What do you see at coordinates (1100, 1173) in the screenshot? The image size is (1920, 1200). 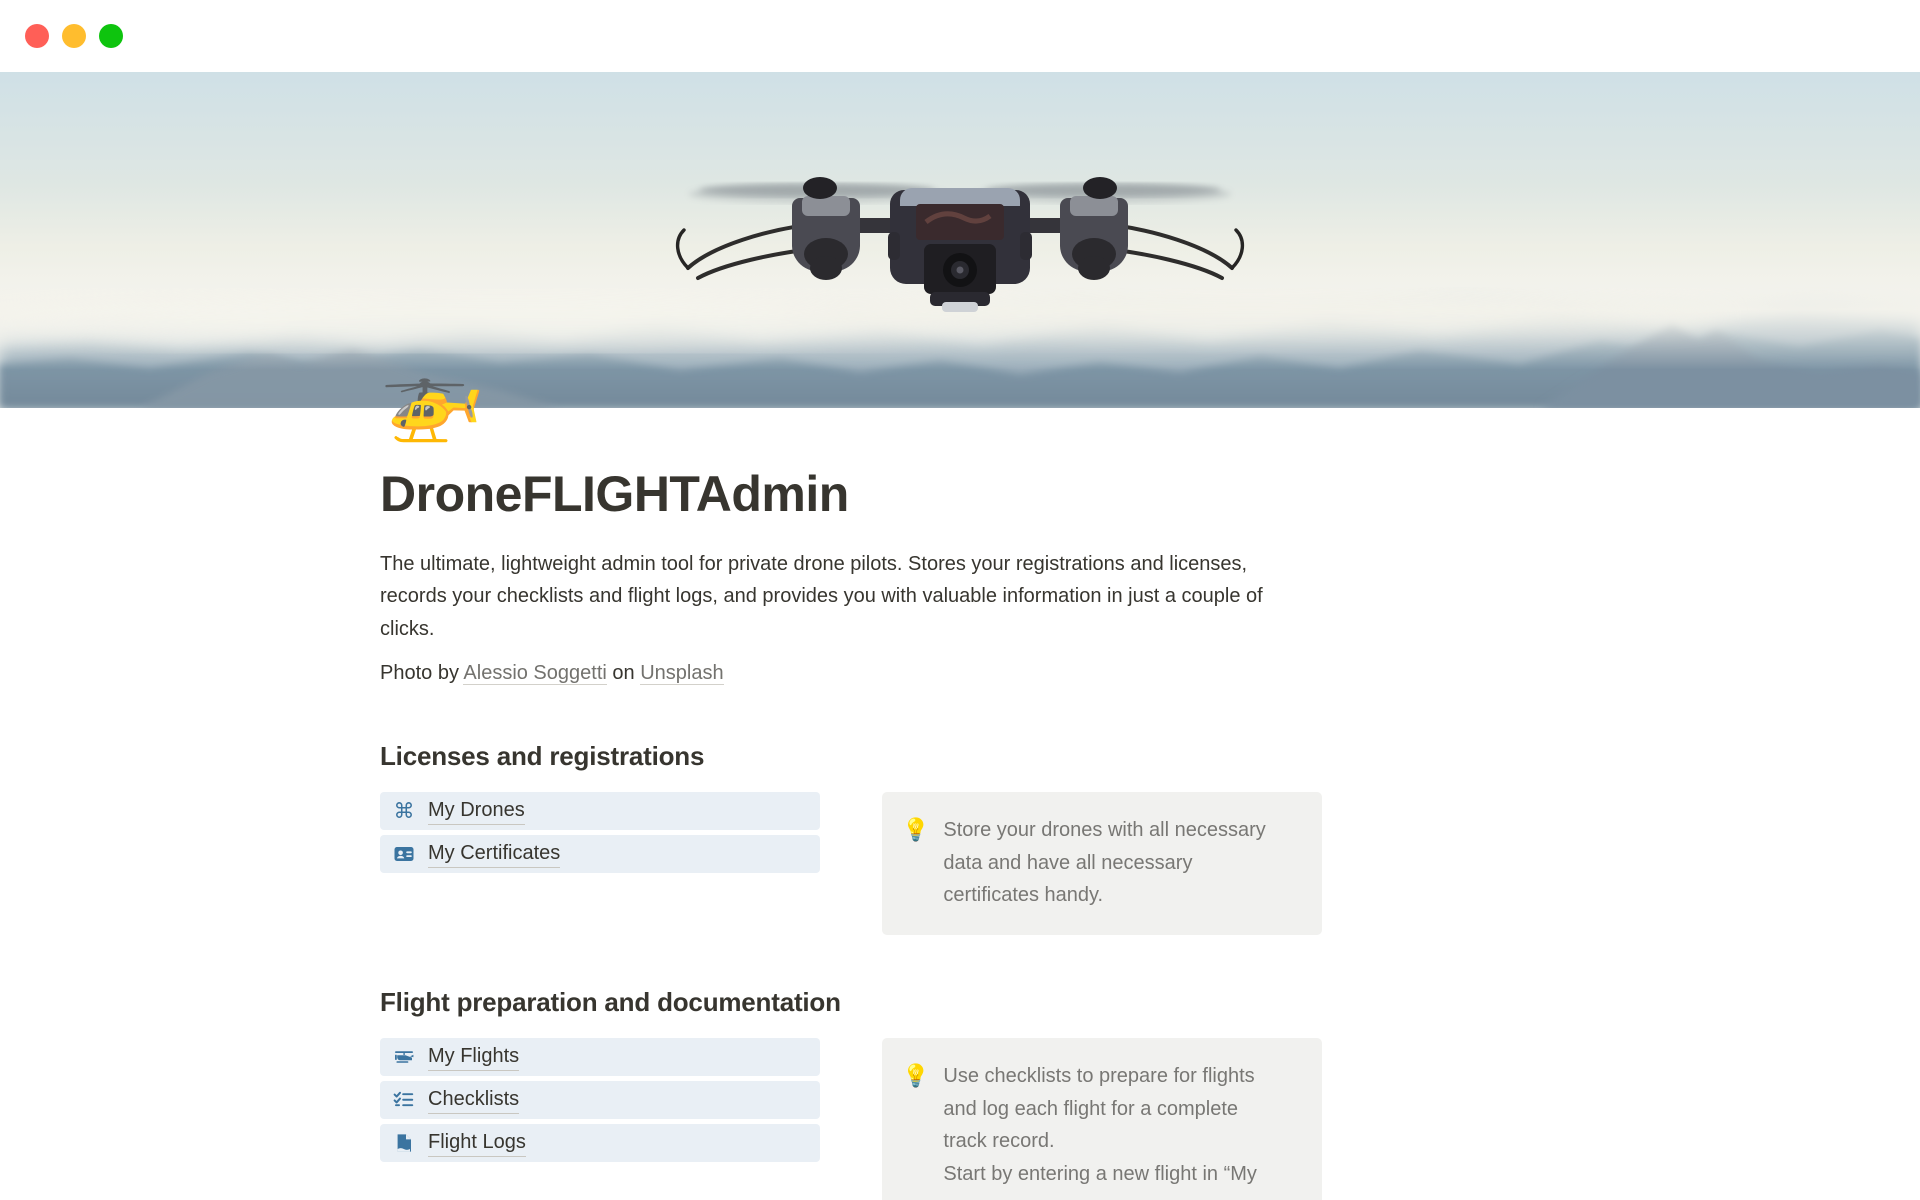 I see `callout-line: Start by entering a new flight in “My` at bounding box center [1100, 1173].